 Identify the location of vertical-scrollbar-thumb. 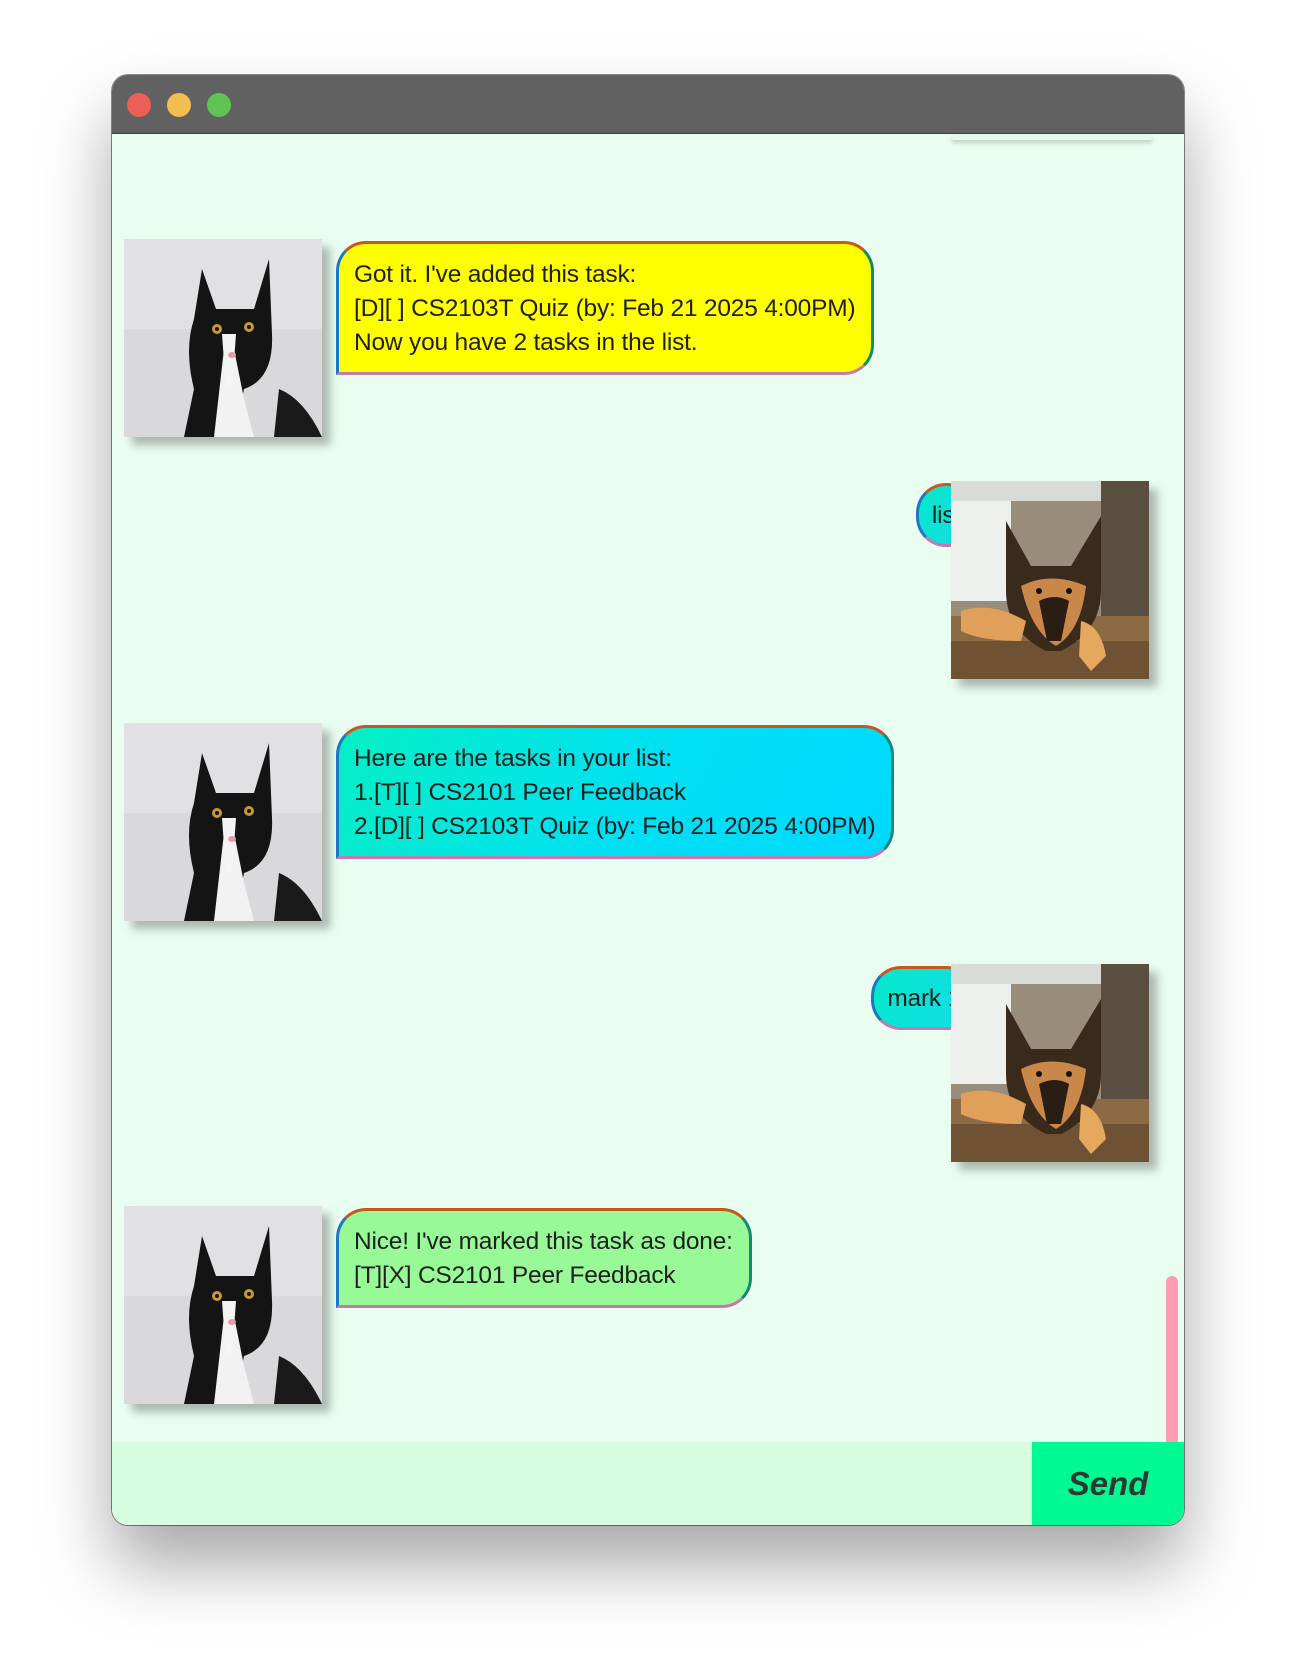
(1172, 1364).